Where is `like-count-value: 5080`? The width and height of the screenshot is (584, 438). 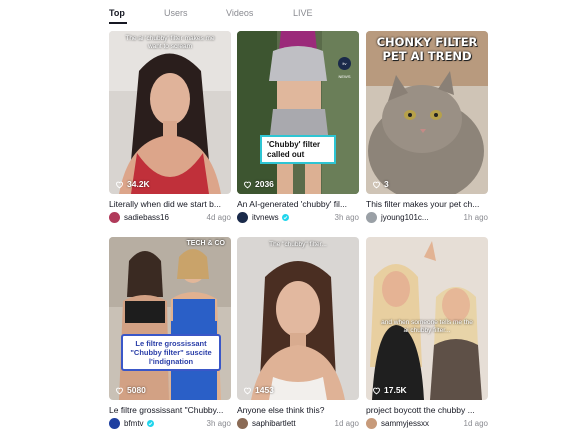
like-count-value: 5080 is located at coordinates (136, 390).